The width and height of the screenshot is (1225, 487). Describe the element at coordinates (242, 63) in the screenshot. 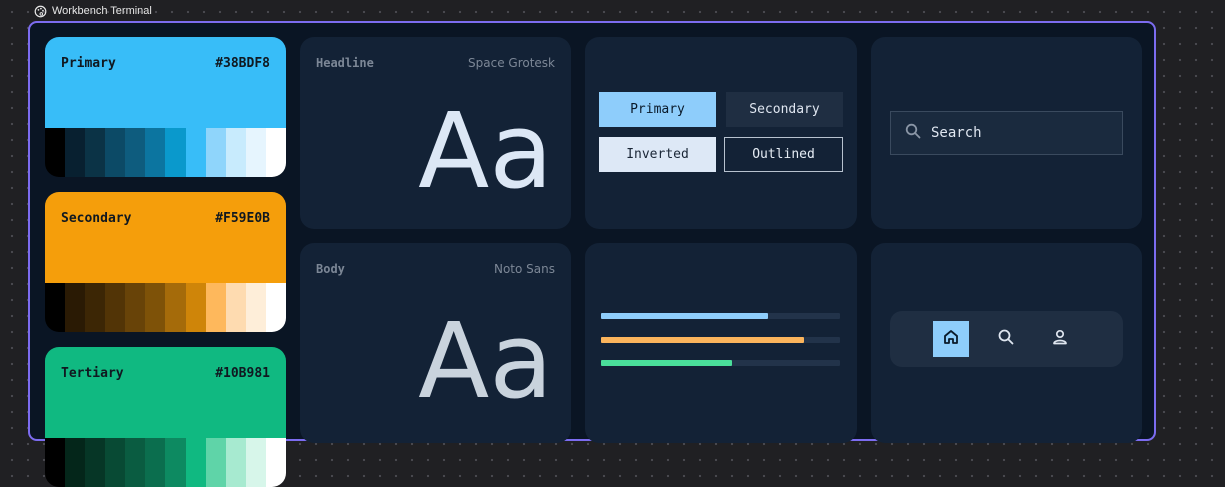

I see `palette-hex: #38BDF8` at that location.